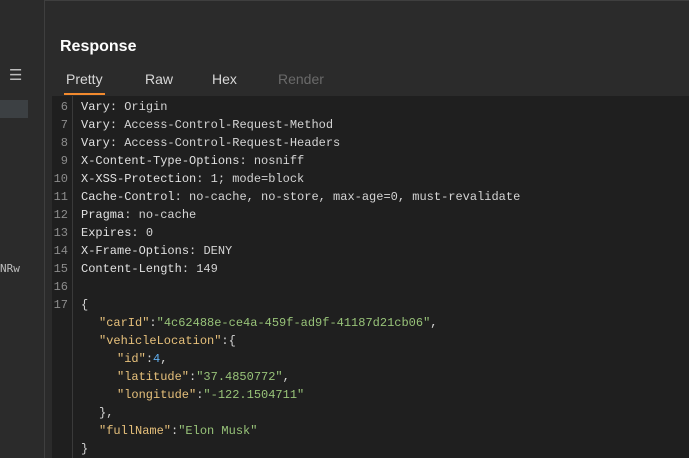 The image size is (689, 458). Describe the element at coordinates (98, 46) in the screenshot. I see `panel-title: Response` at that location.